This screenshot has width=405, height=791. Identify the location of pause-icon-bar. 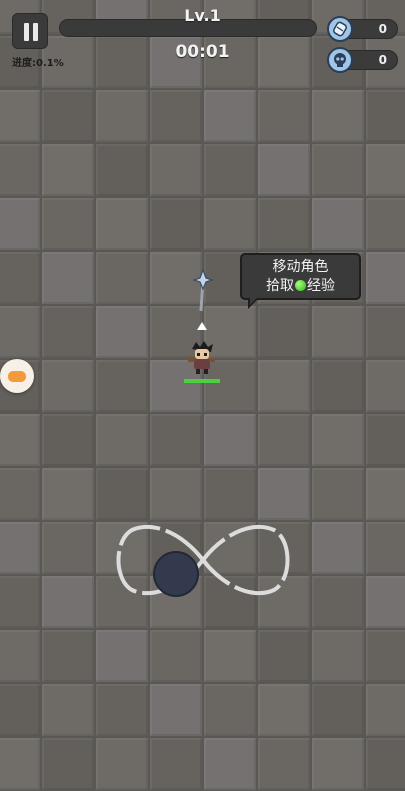
(35, 32).